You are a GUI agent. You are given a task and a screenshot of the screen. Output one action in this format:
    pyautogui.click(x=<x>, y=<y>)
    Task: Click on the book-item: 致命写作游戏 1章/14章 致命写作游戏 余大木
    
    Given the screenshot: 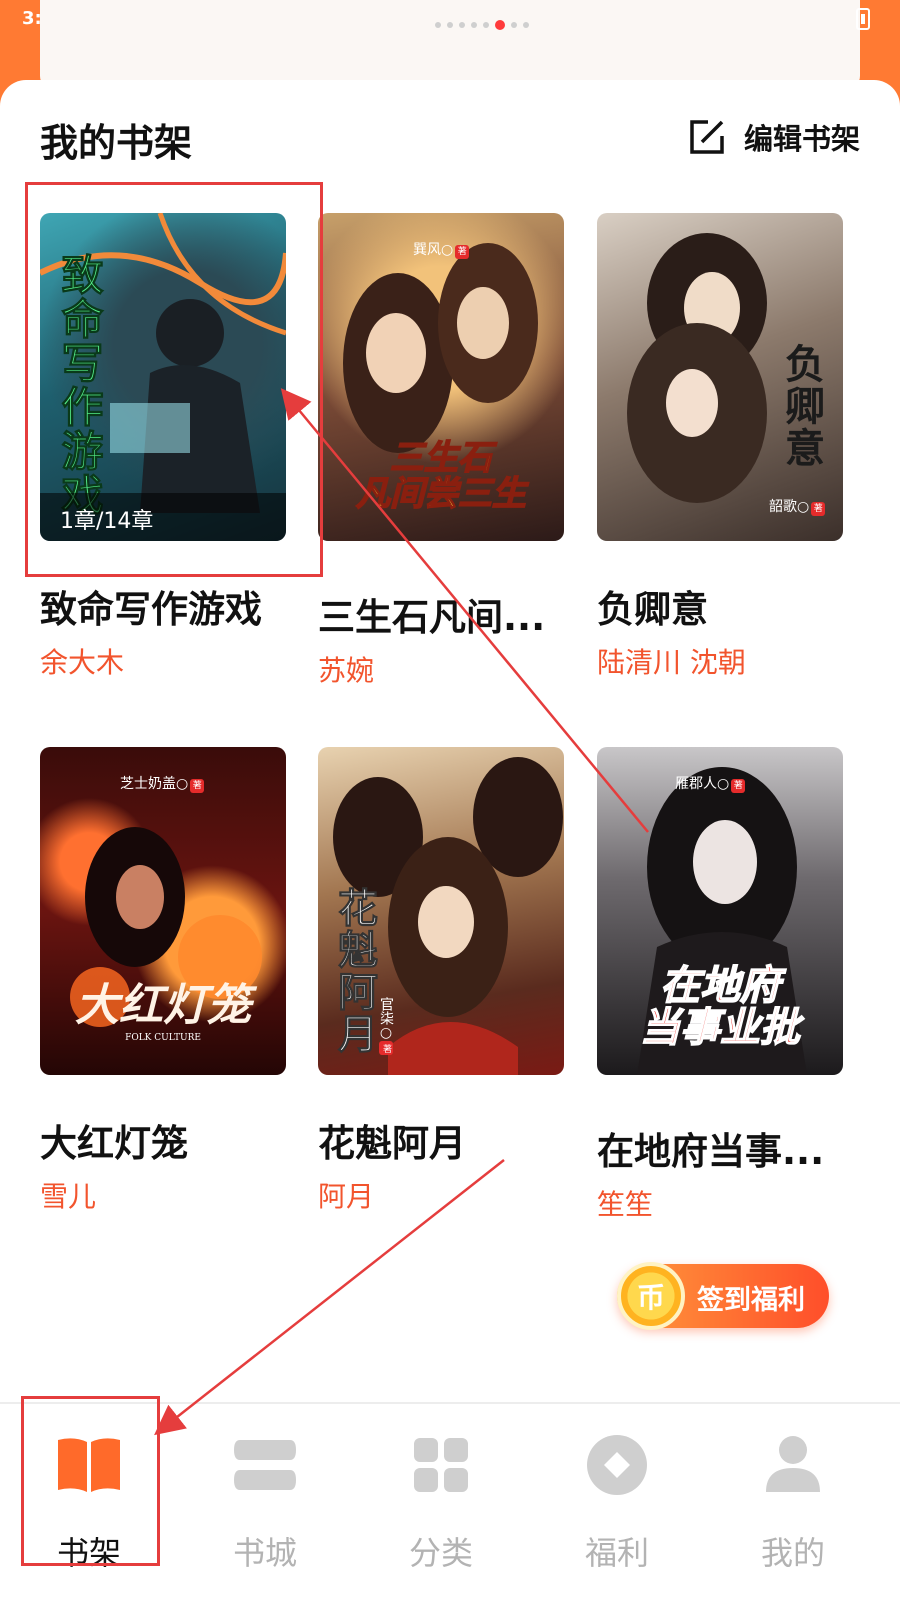 What is the action you would take?
    pyautogui.click(x=163, y=447)
    